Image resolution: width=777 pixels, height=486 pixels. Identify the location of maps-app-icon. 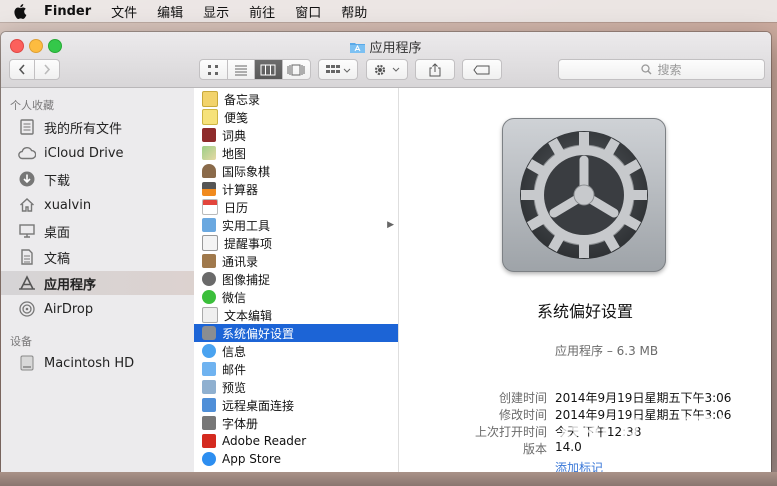
(209, 153).